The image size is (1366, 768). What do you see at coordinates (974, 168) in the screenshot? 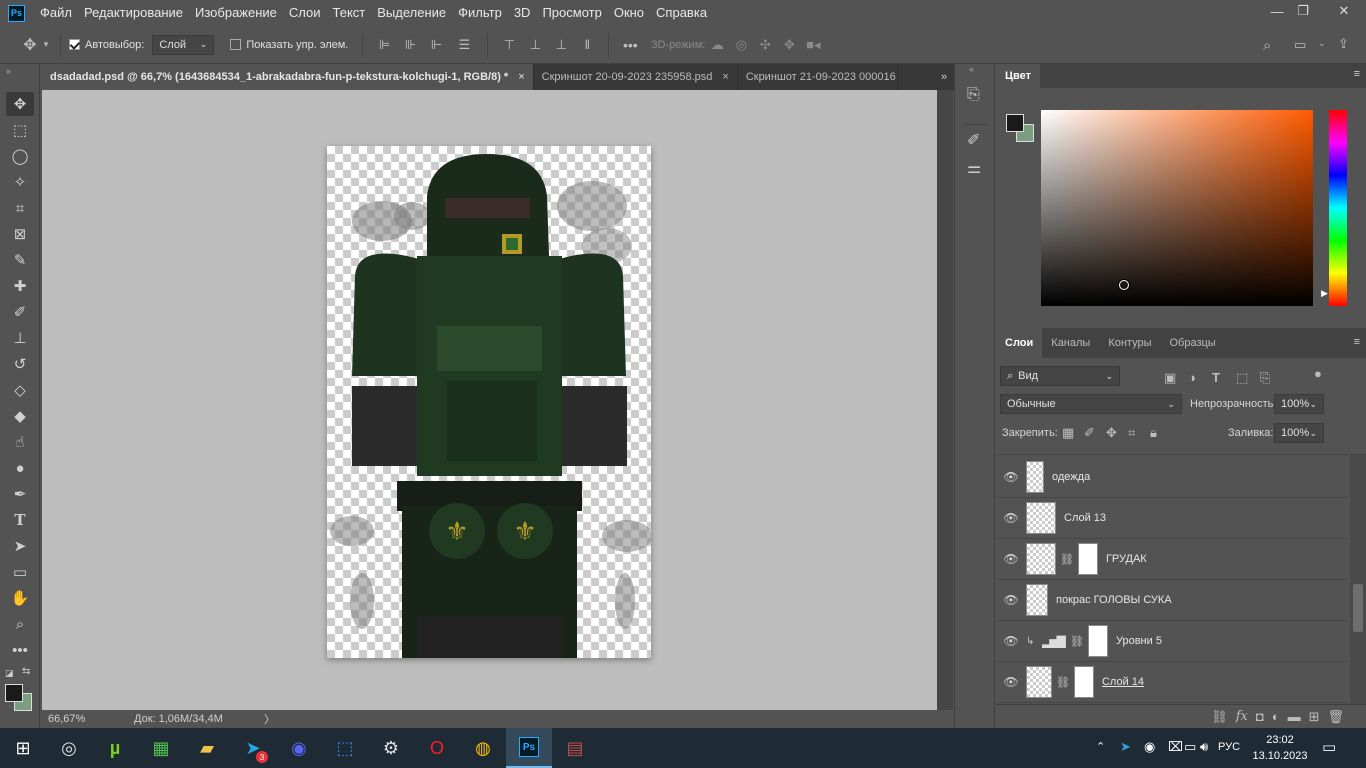
I see `adjustments-panel-icon: ⚌` at bounding box center [974, 168].